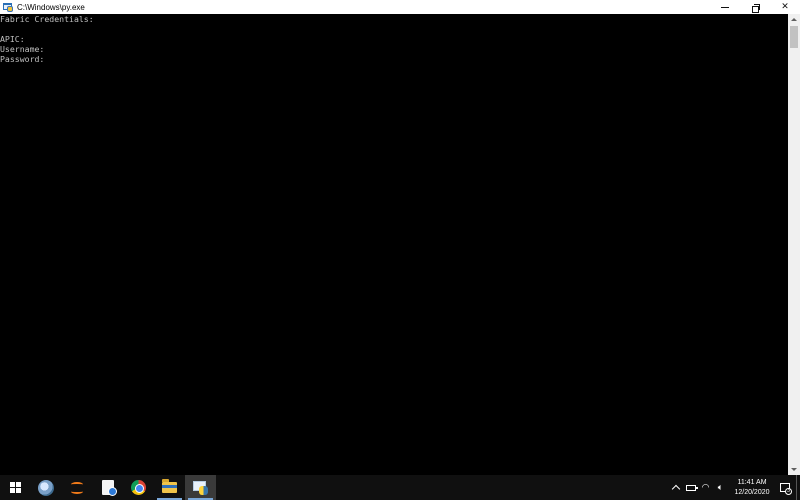 The width and height of the screenshot is (800, 500). I want to click on console-line: APIC:, so click(12, 39).